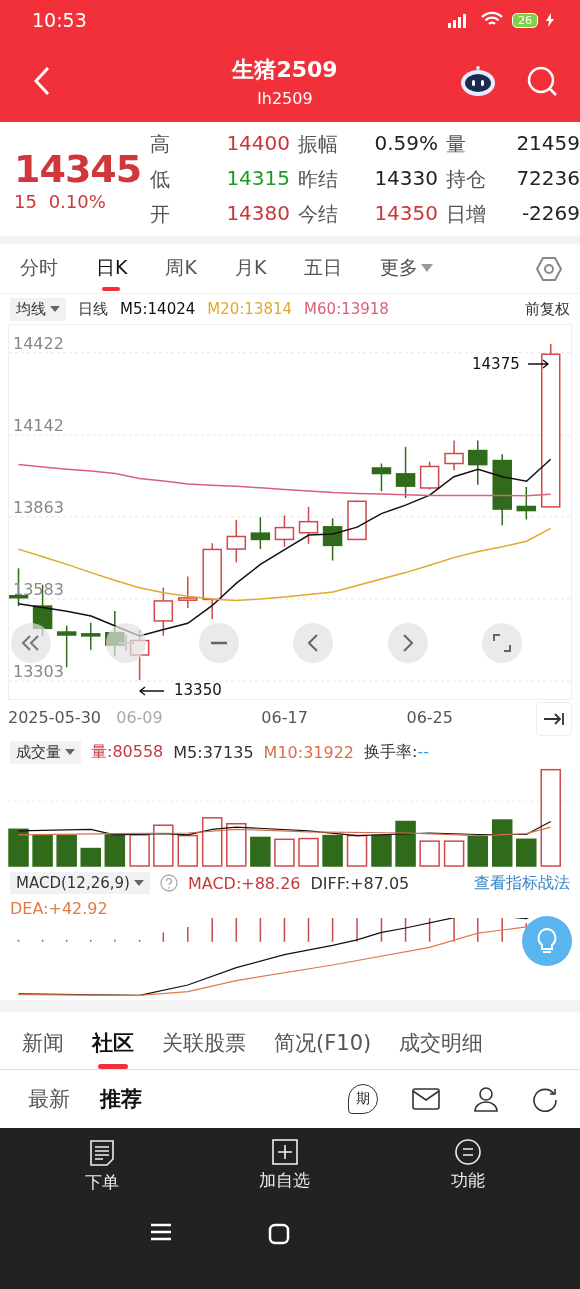 This screenshot has height=1289, width=580. I want to click on back-icon, so click(42, 81).